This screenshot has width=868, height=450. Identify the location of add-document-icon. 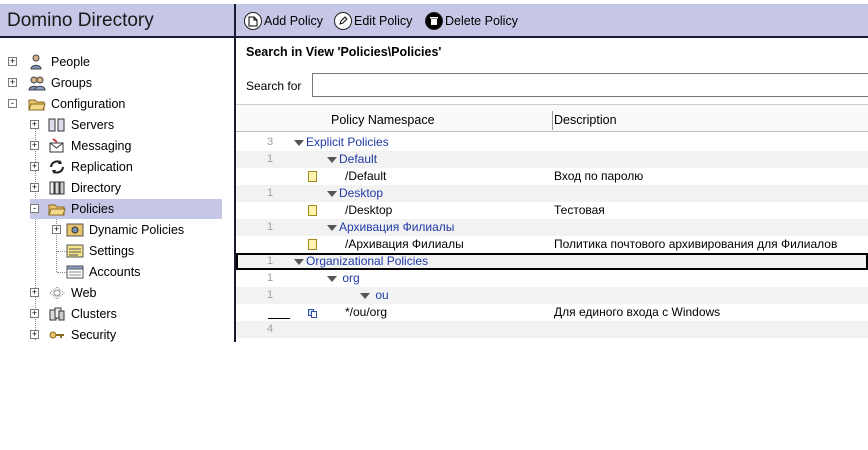
(253, 21).